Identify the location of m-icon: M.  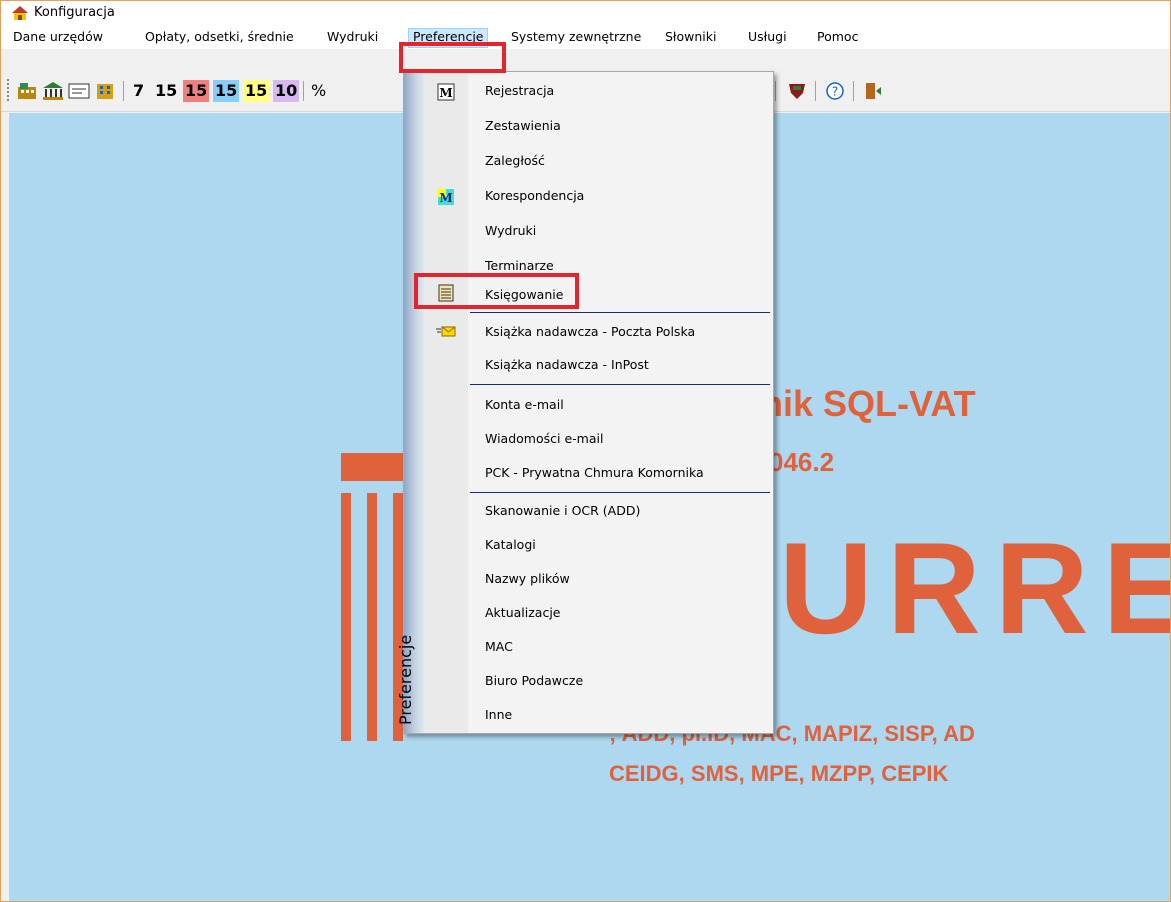
(446, 92).